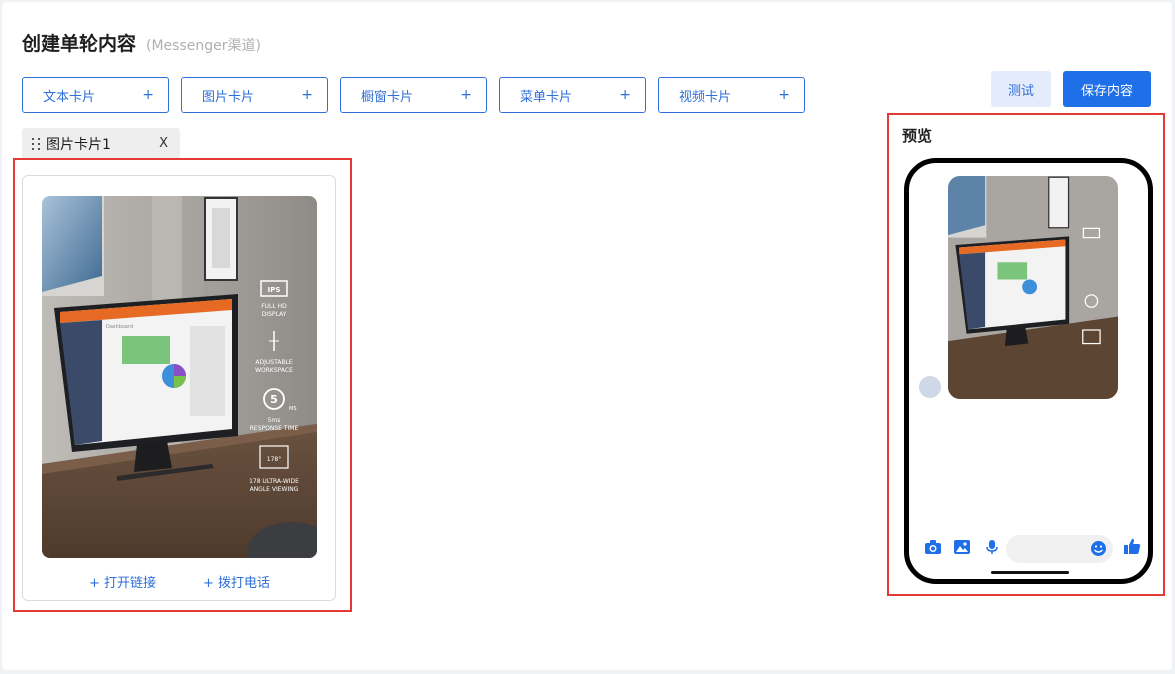 Image resolution: width=1175 pixels, height=674 pixels. I want to click on add-text-card-label: 文本卡片, so click(69, 97).